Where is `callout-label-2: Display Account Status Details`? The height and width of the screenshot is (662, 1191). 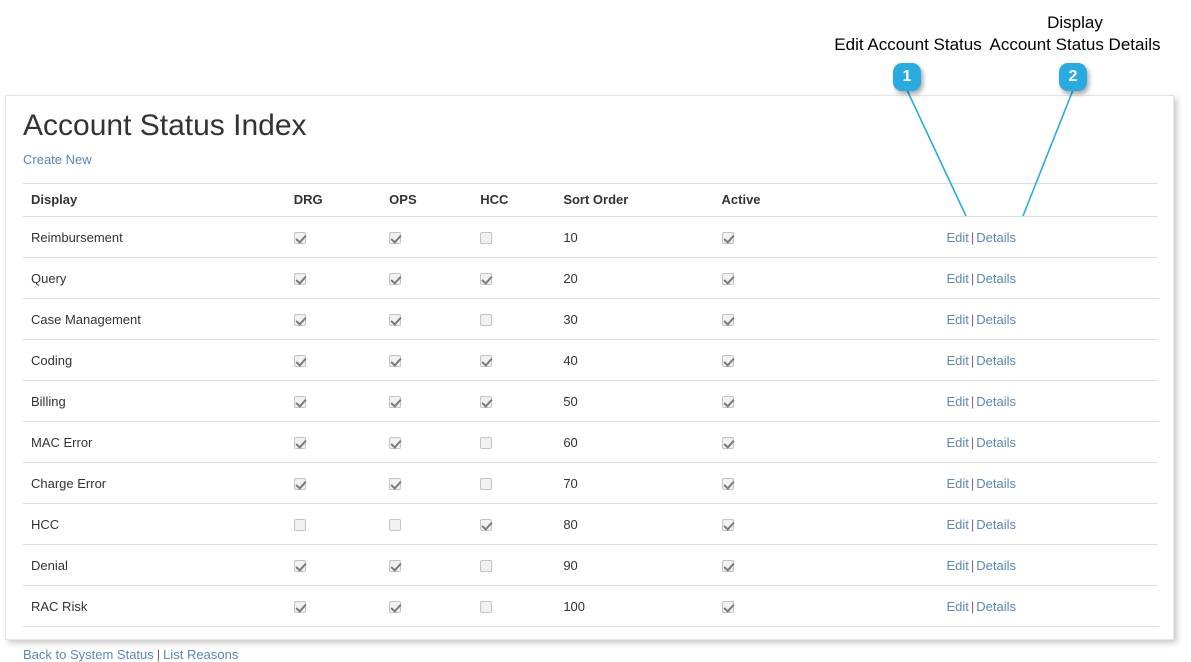 callout-label-2: Display Account Status Details is located at coordinates (1075, 33).